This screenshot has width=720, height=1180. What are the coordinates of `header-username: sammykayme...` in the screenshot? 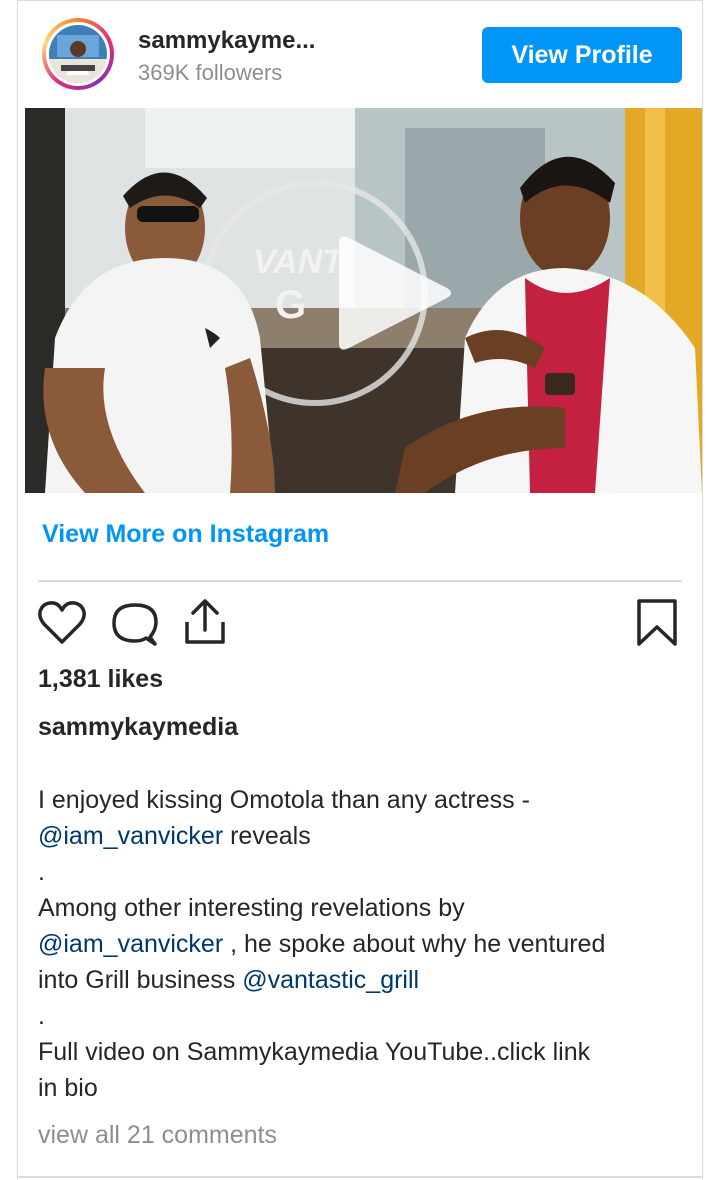 It's located at (226, 41).